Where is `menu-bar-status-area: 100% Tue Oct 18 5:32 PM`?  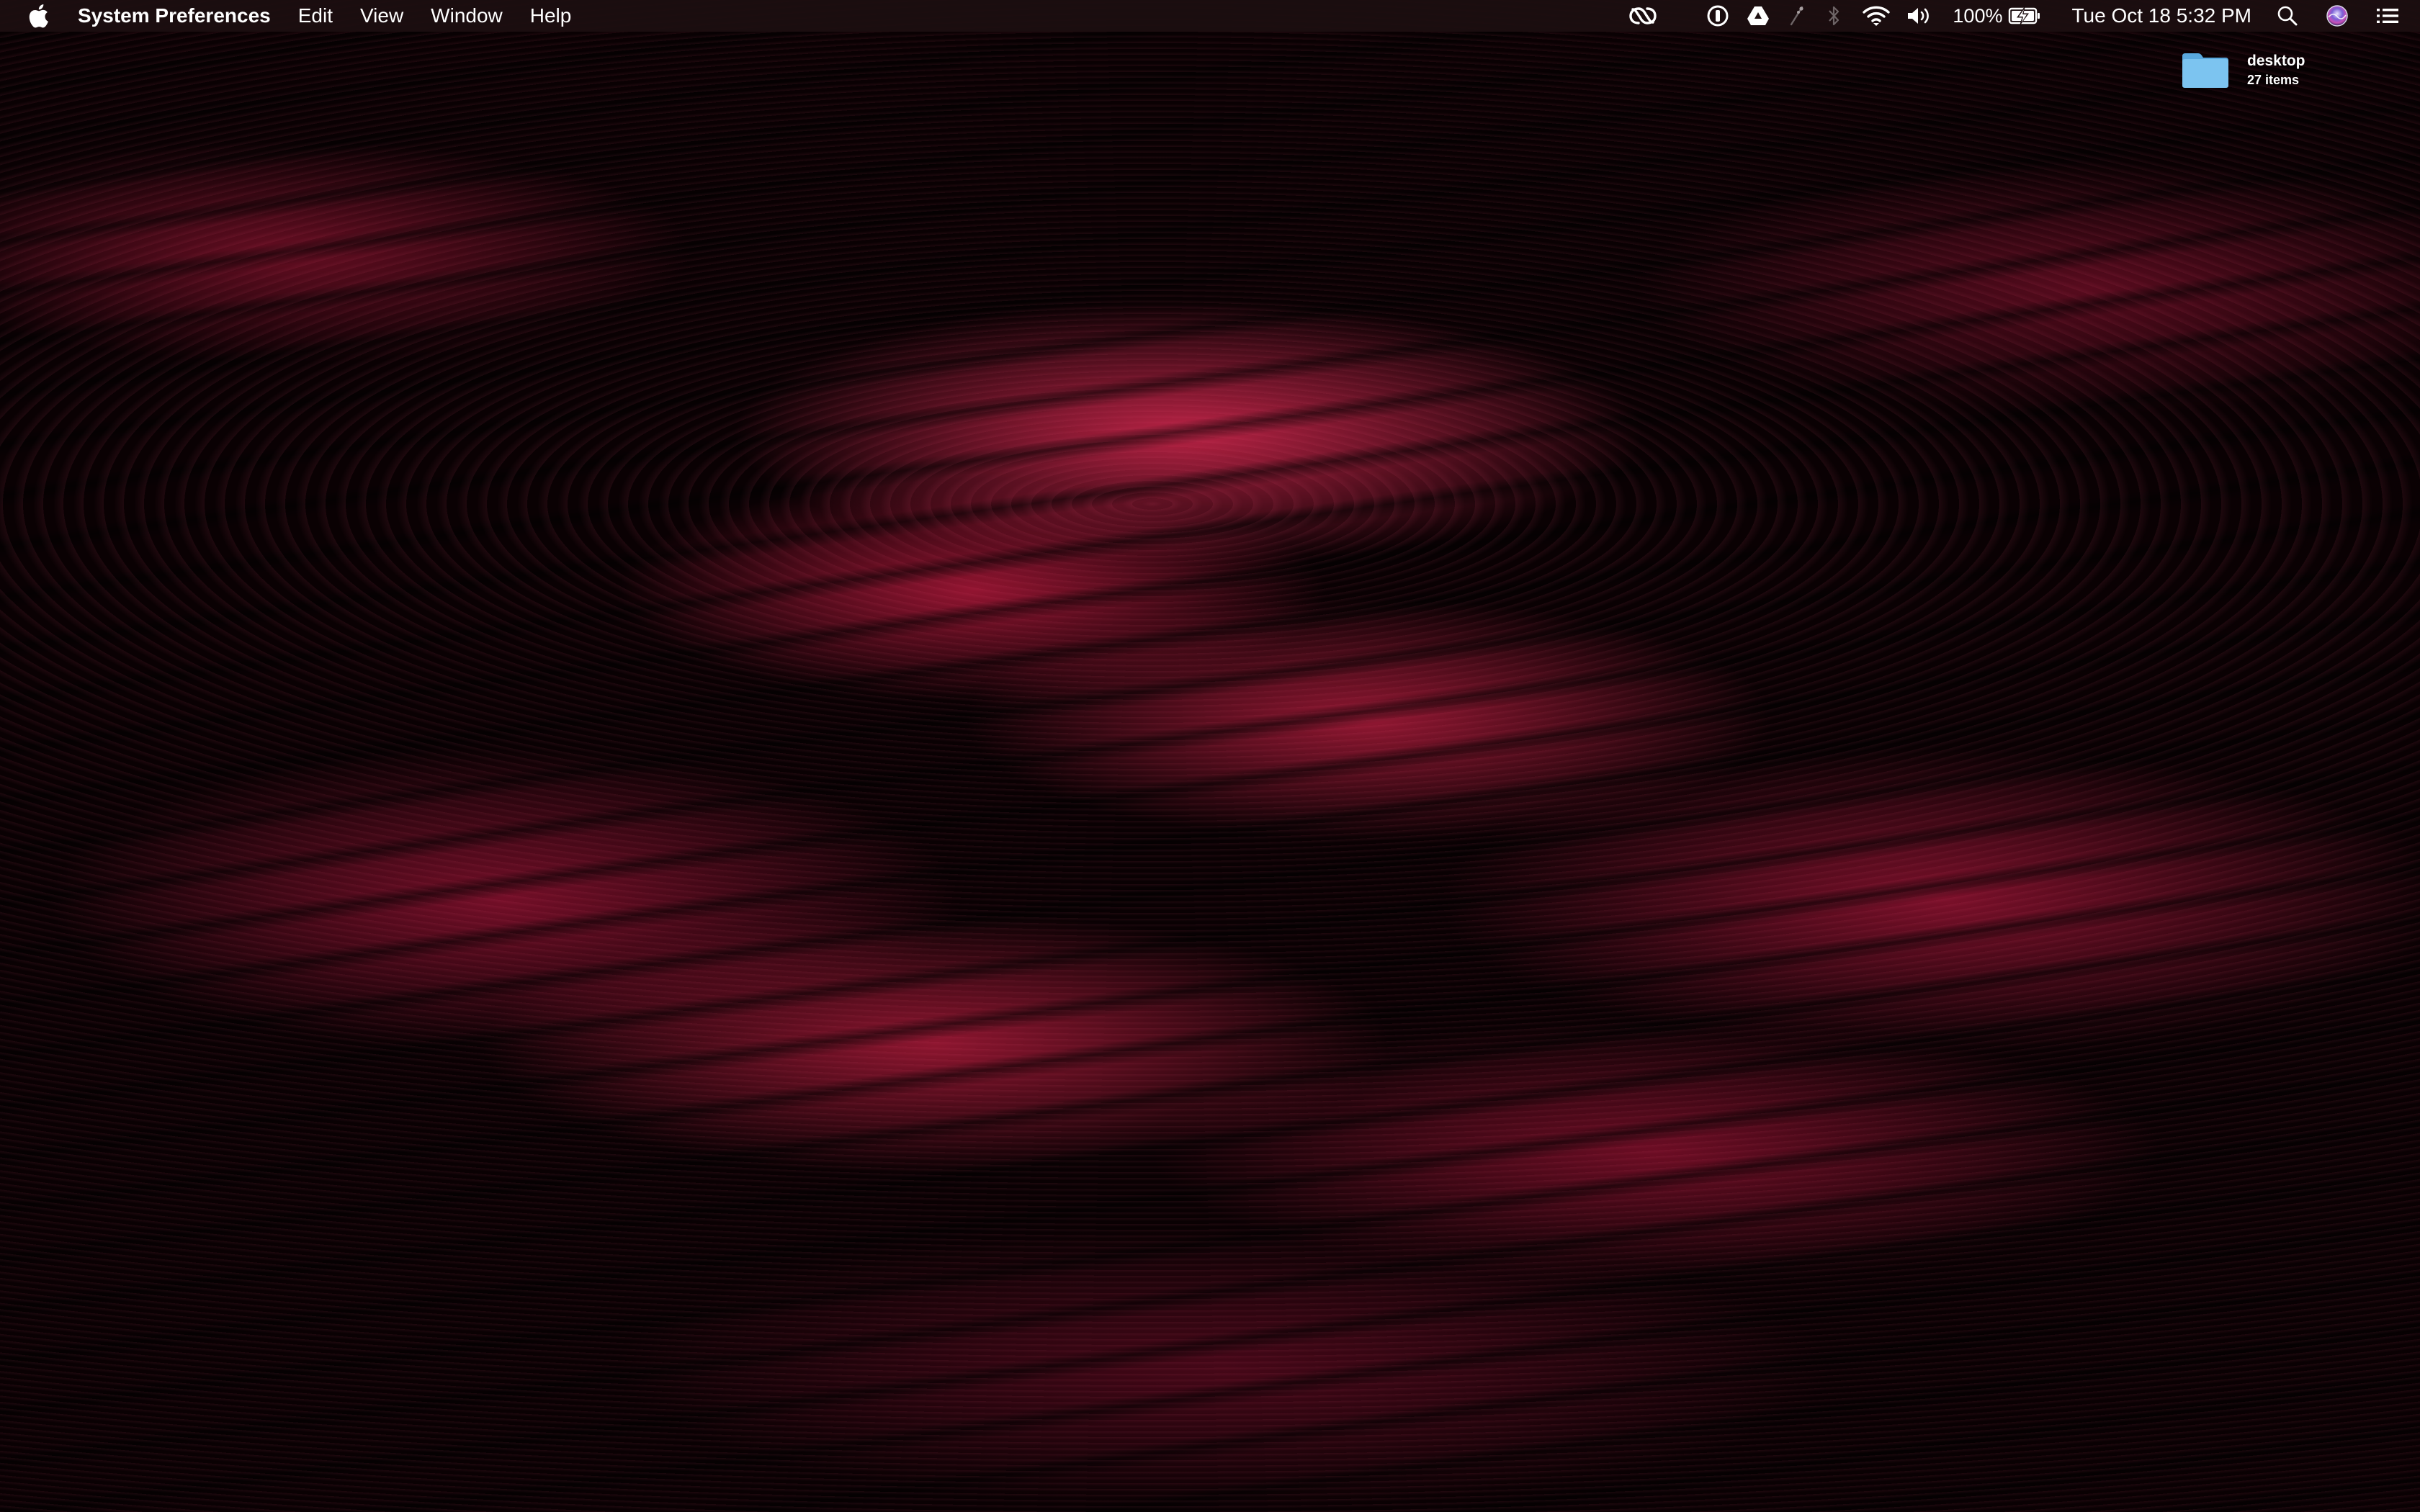
menu-bar-status-area: 100% Tue Oct 18 5:32 PM is located at coordinates (2024, 16).